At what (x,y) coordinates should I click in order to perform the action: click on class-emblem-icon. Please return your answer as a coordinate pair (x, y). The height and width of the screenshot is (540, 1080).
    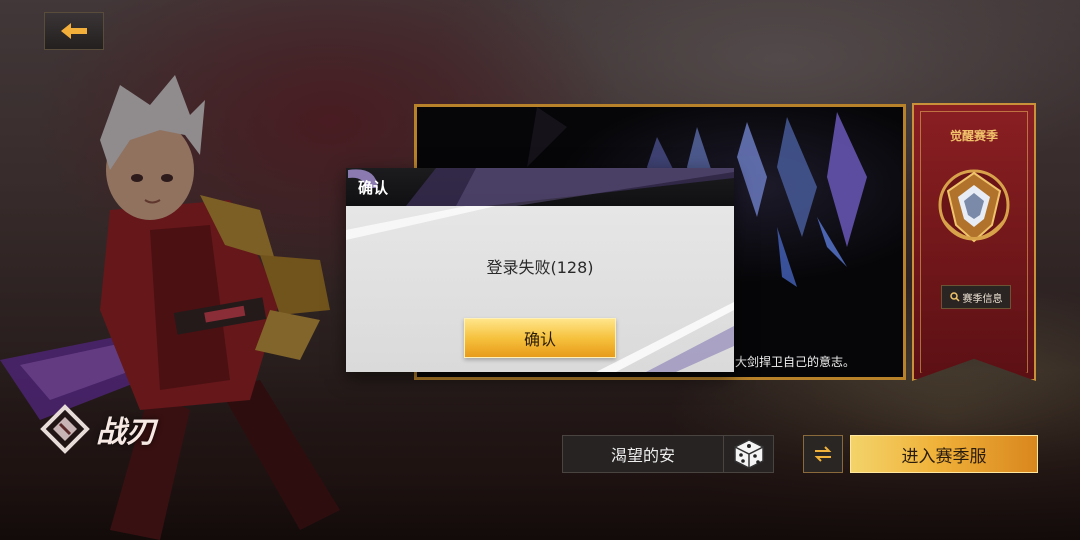
    Looking at the image, I should click on (65, 429).